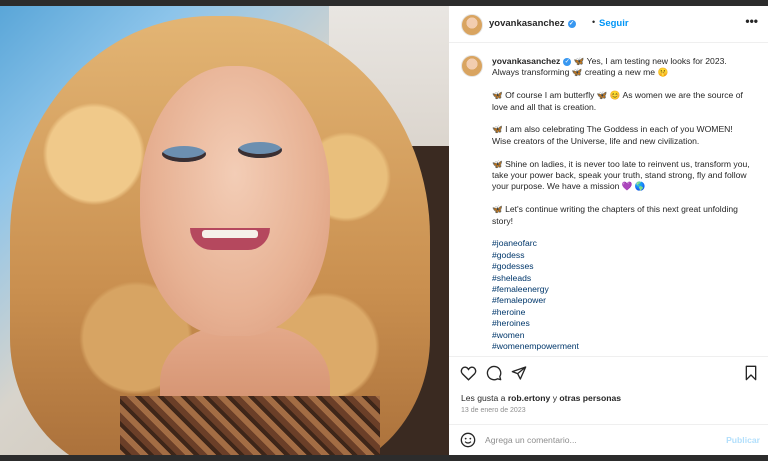 This screenshot has height=461, width=768. What do you see at coordinates (590, 398) in the screenshot?
I see `likes-others-link: otras personas` at bounding box center [590, 398].